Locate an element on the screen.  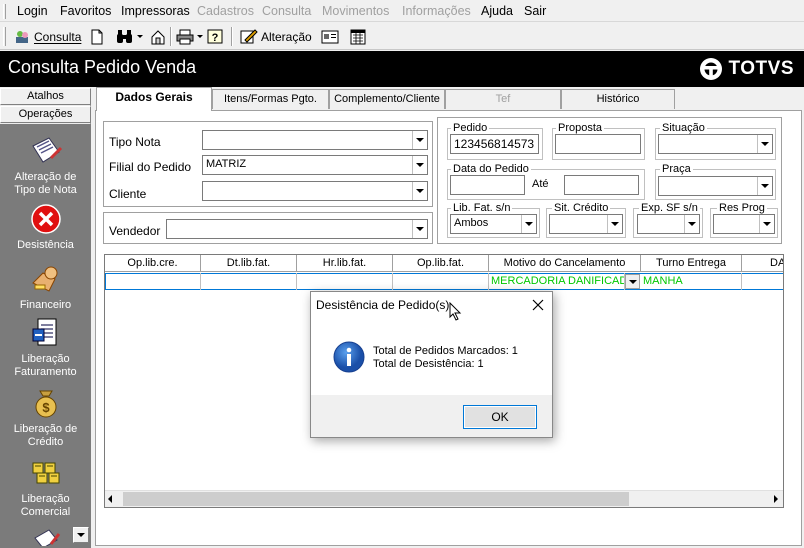
vendedor-select is located at coordinates (297, 229).